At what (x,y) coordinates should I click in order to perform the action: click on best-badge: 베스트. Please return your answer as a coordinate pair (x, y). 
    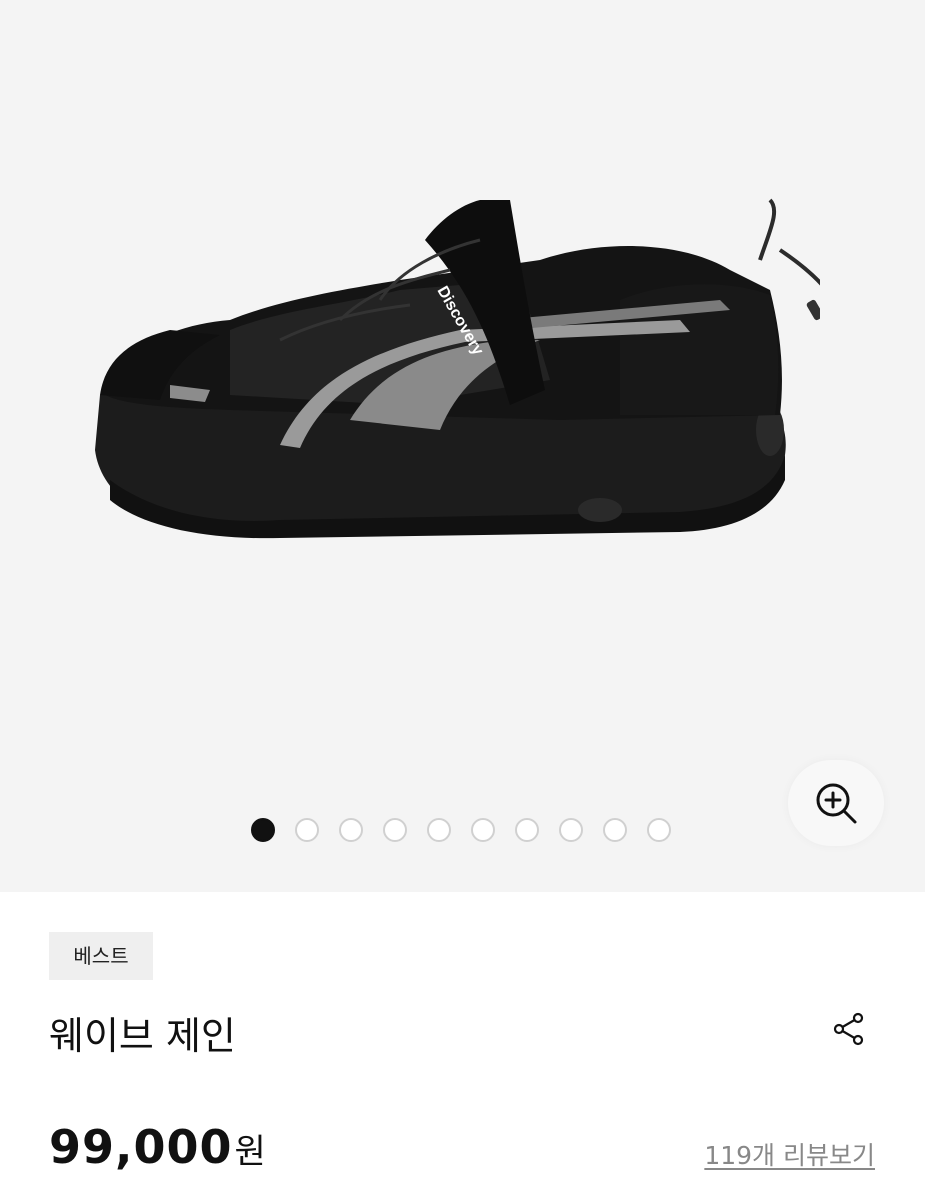
    Looking at the image, I should click on (101, 956).